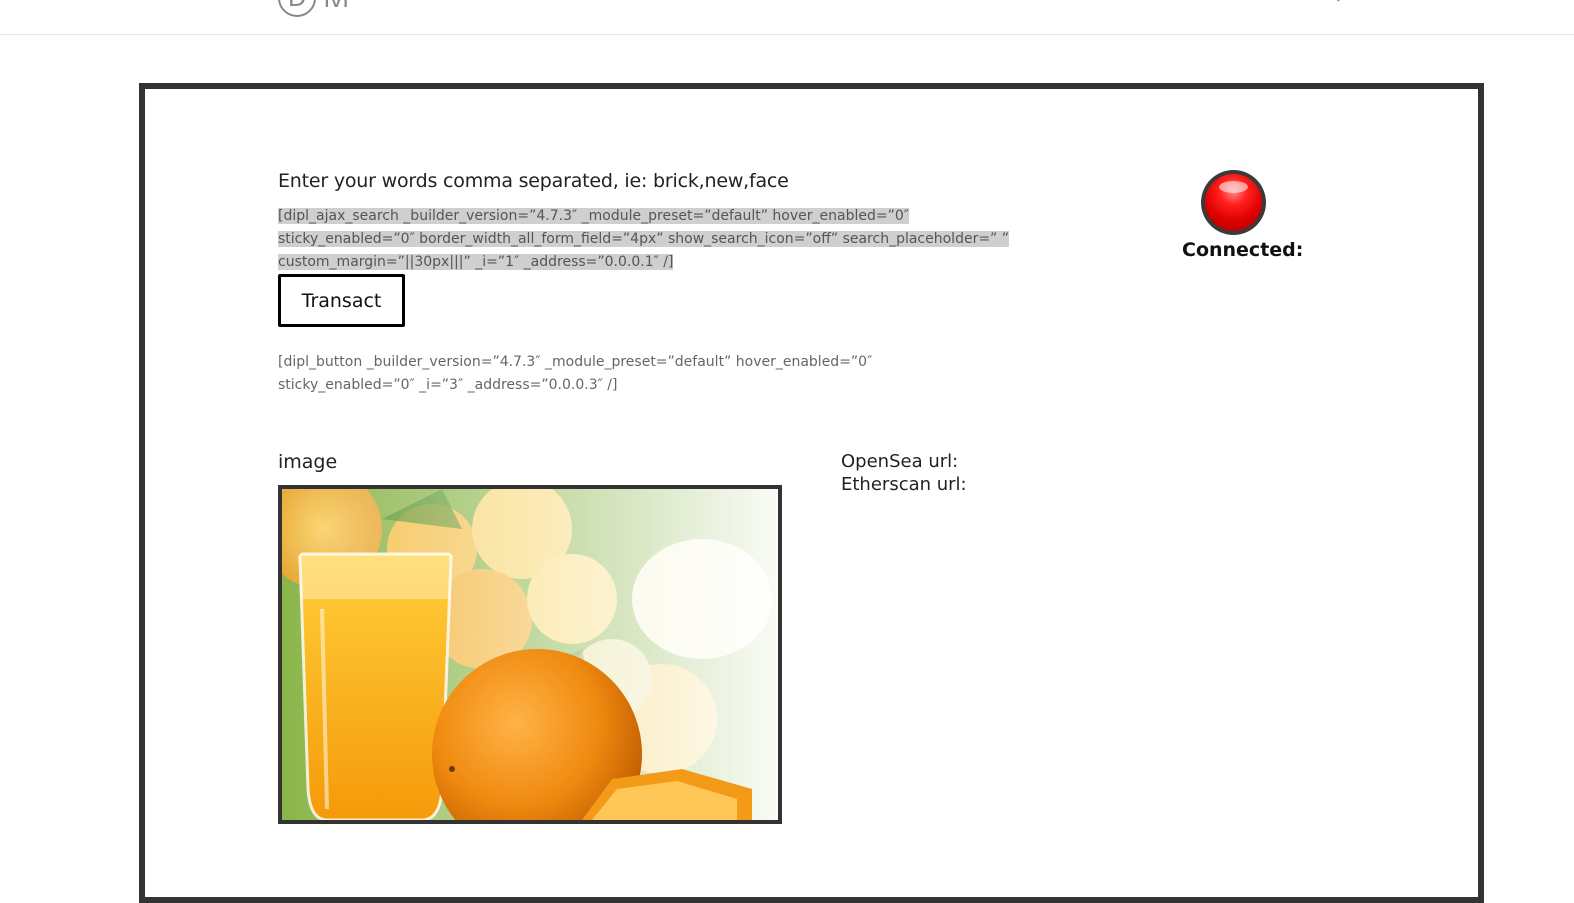  I want to click on connection-status-icon, so click(1233, 202).